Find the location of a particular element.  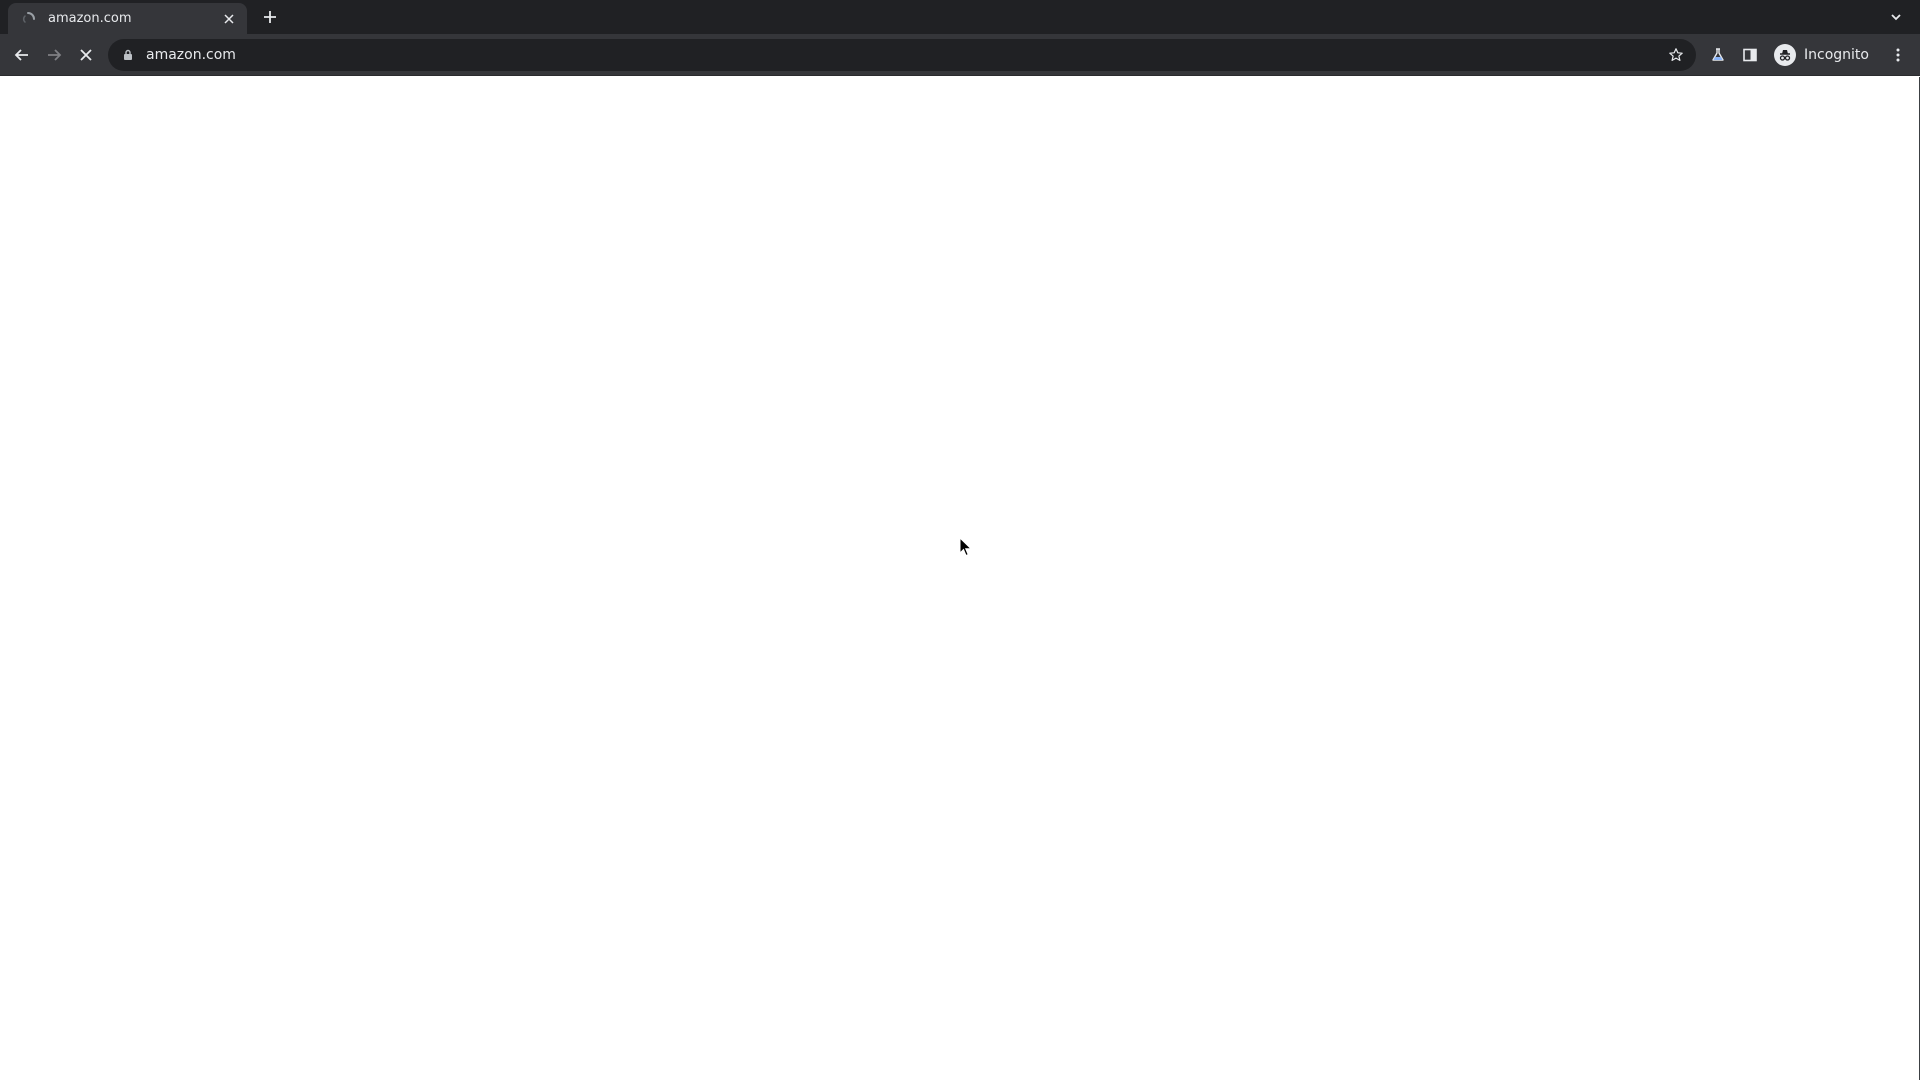

loading-favicon-icon is located at coordinates (28, 19).